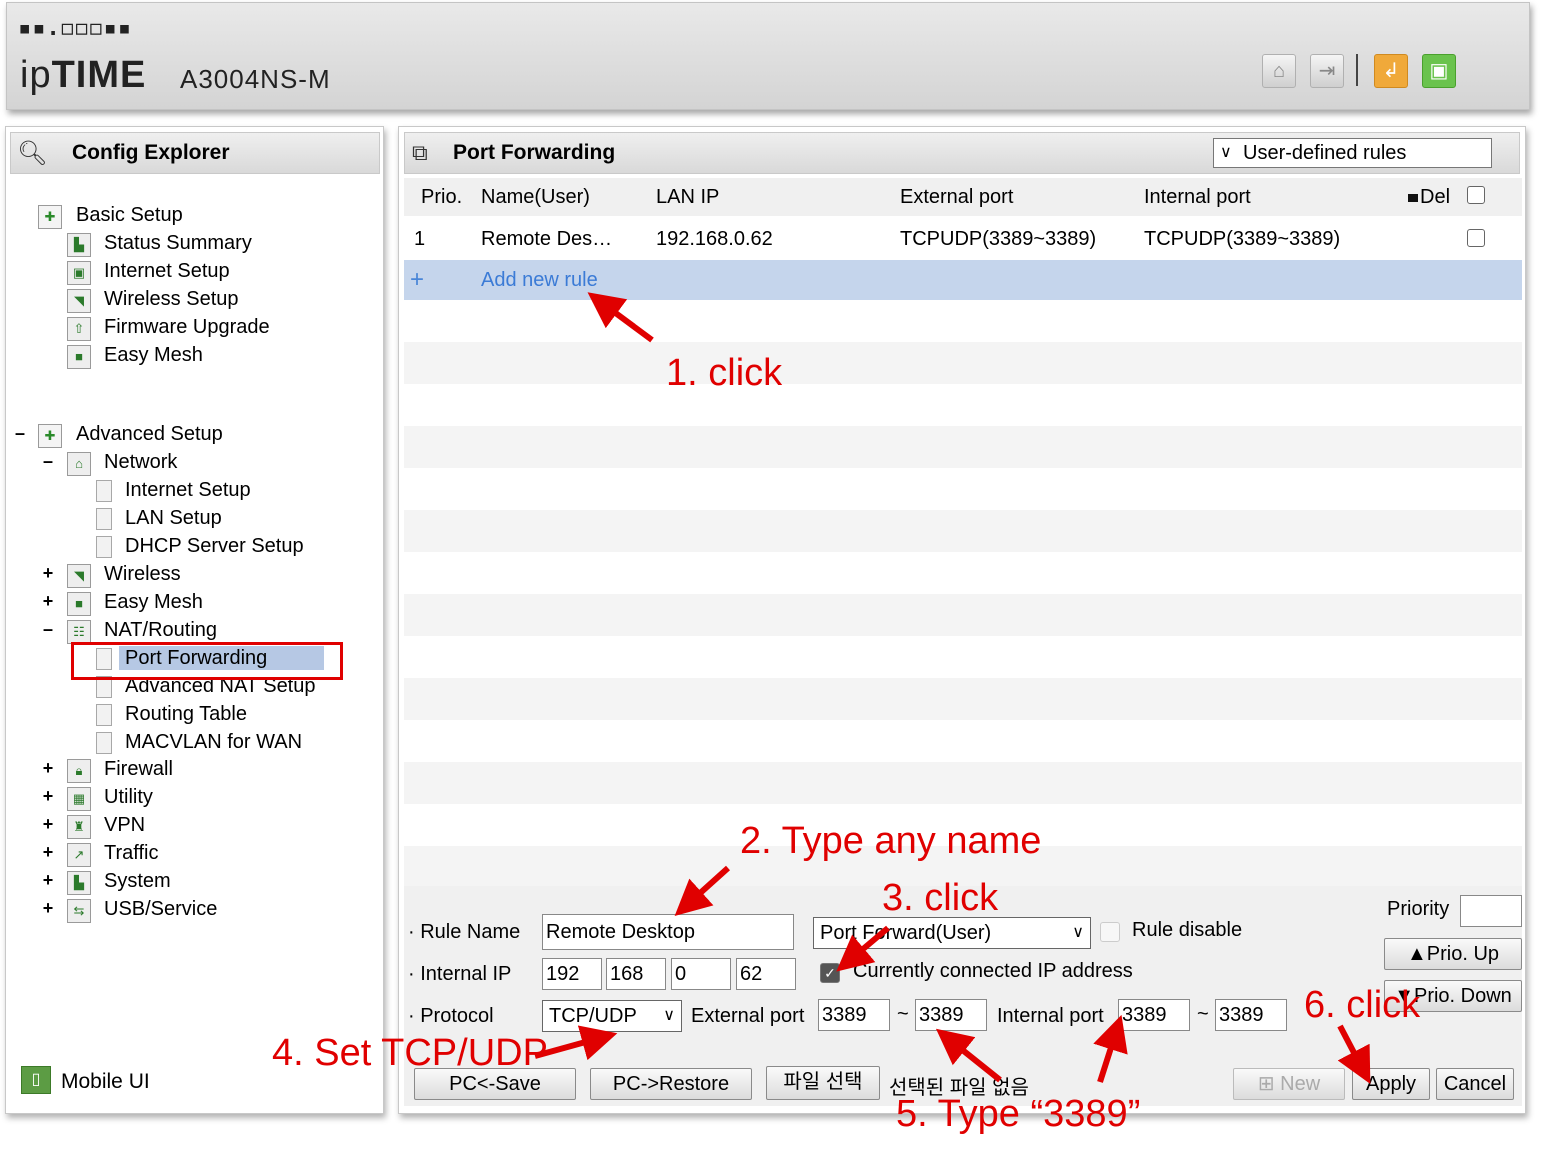  What do you see at coordinates (620, 317) in the screenshot?
I see `arrow-step1` at bounding box center [620, 317].